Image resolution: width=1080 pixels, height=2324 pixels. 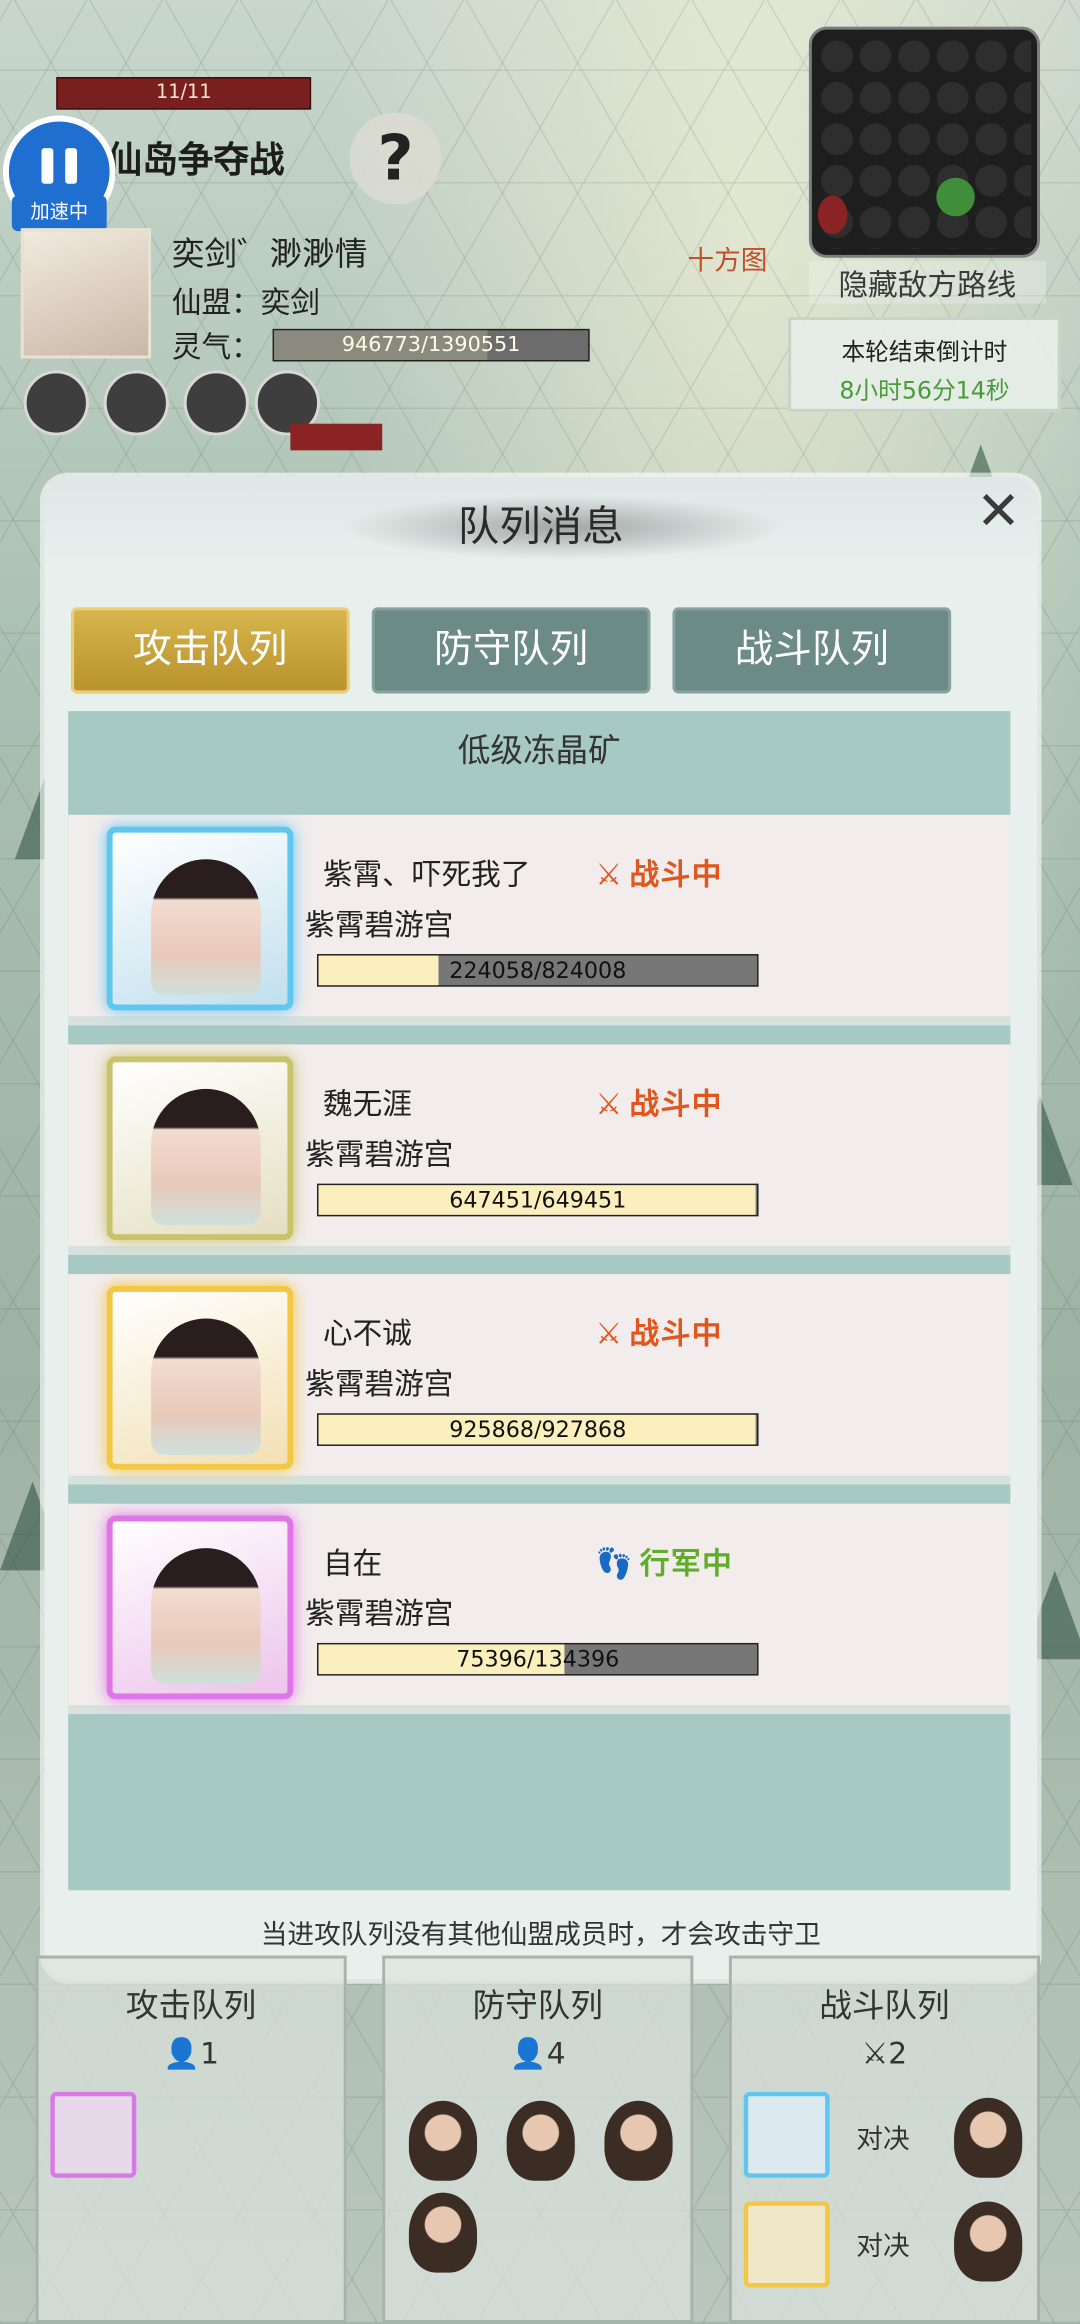 I want to click on queue-member-card: 心不诚 紫霄碧游宫 ⚔ 战斗中 925868/927868, so click(x=539, y=1379).